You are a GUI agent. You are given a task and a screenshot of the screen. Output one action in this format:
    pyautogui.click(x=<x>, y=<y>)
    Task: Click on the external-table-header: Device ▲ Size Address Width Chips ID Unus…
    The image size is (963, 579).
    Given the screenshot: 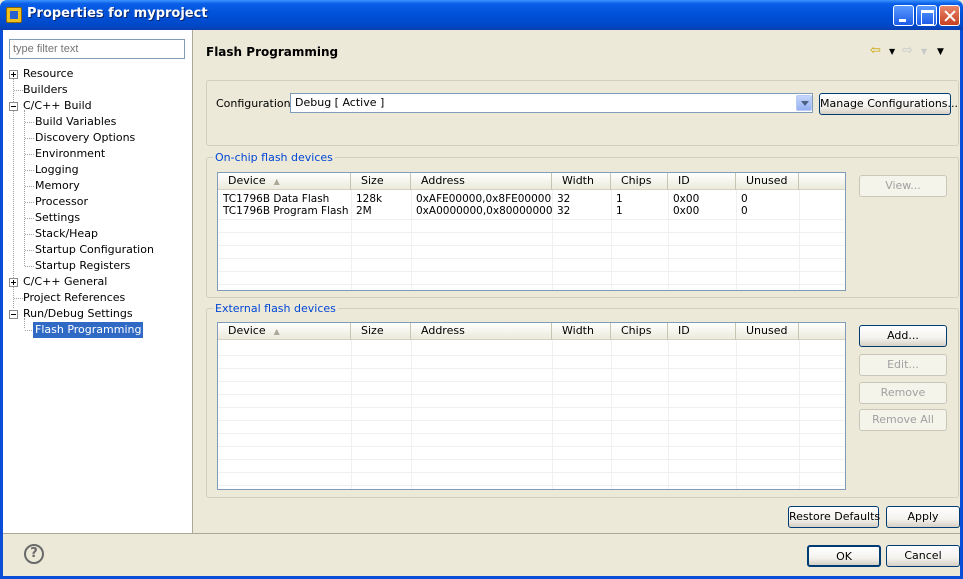 What is the action you would take?
    pyautogui.click(x=531, y=331)
    